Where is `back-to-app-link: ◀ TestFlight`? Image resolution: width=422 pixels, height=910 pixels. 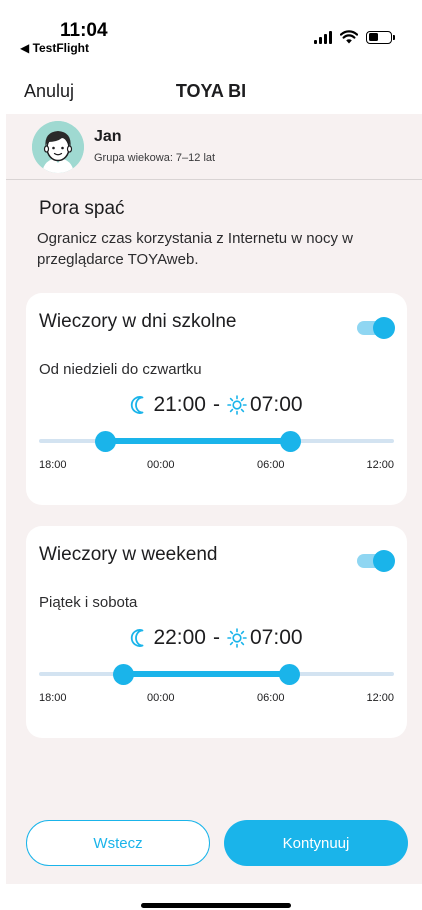
back-to-app-link: ◀ TestFlight is located at coordinates (54, 48).